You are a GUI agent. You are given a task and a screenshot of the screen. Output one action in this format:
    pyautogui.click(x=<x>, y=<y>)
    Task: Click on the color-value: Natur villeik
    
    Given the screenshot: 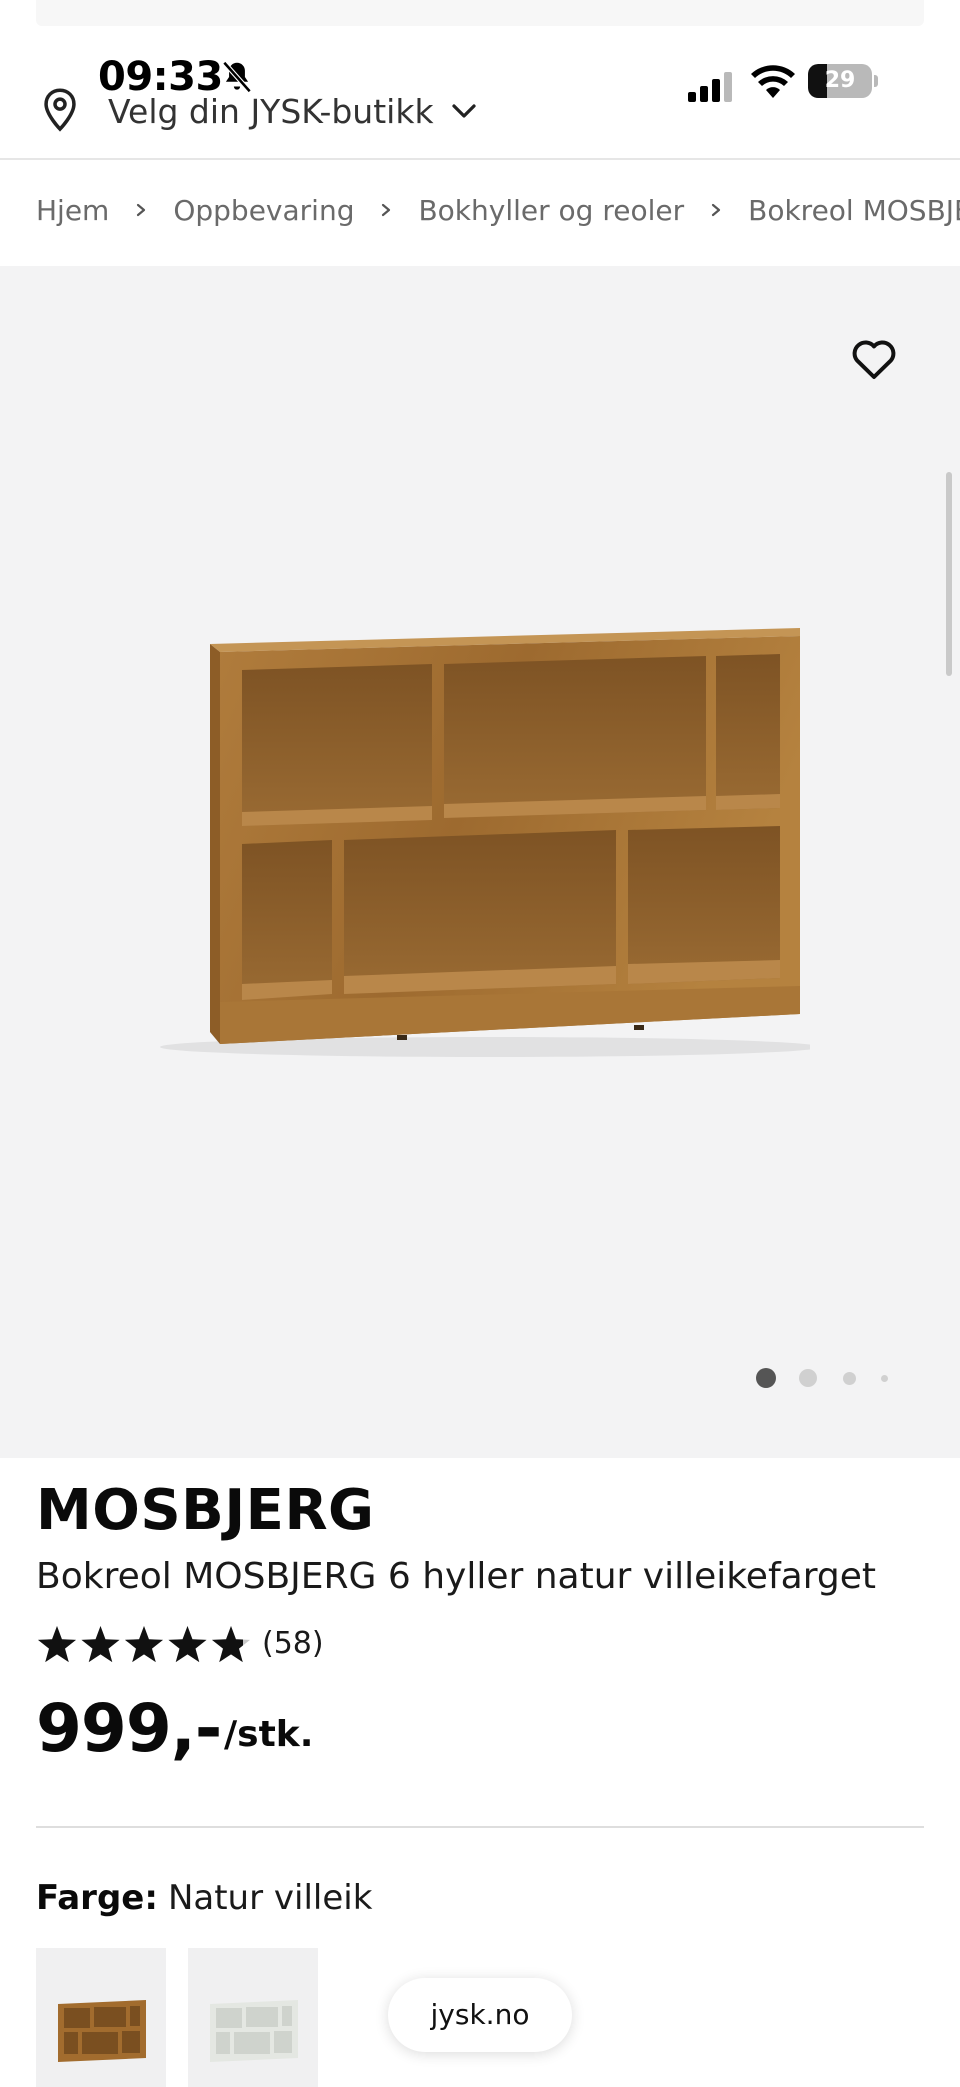 What is the action you would take?
    pyautogui.click(x=270, y=1898)
    